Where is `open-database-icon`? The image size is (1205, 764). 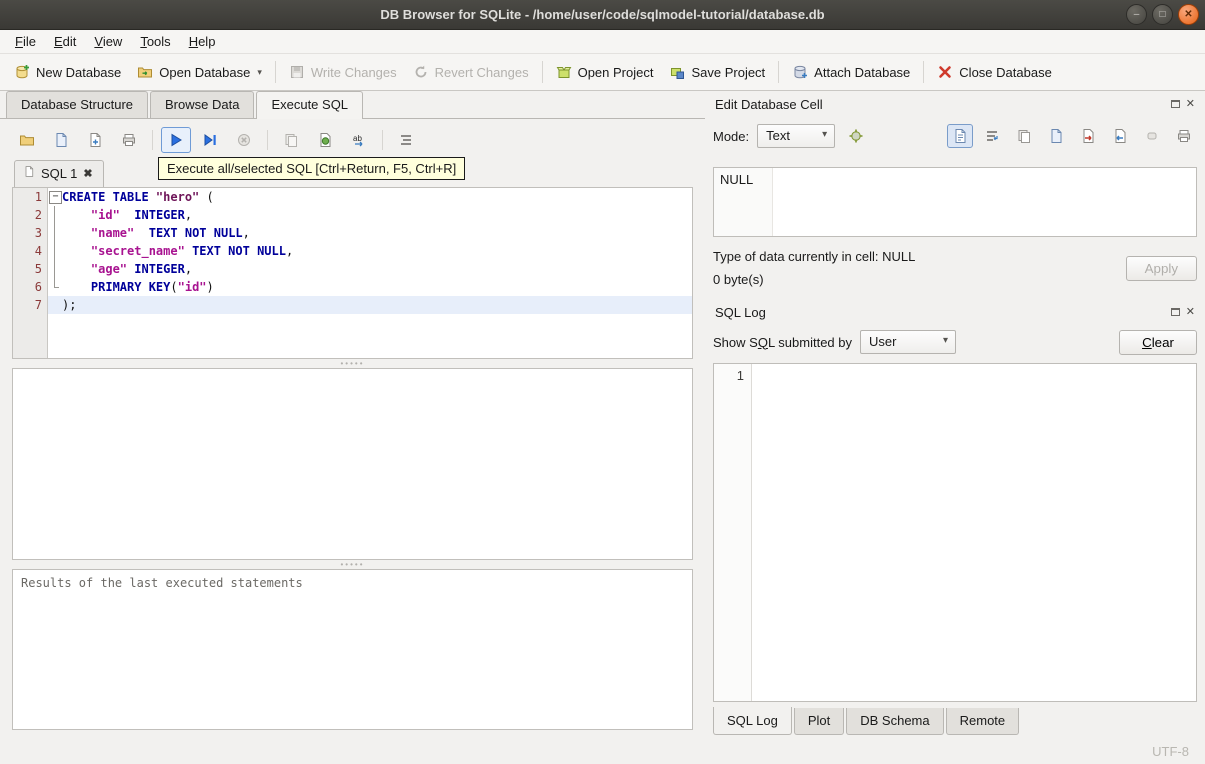 open-database-icon is located at coordinates (145, 72).